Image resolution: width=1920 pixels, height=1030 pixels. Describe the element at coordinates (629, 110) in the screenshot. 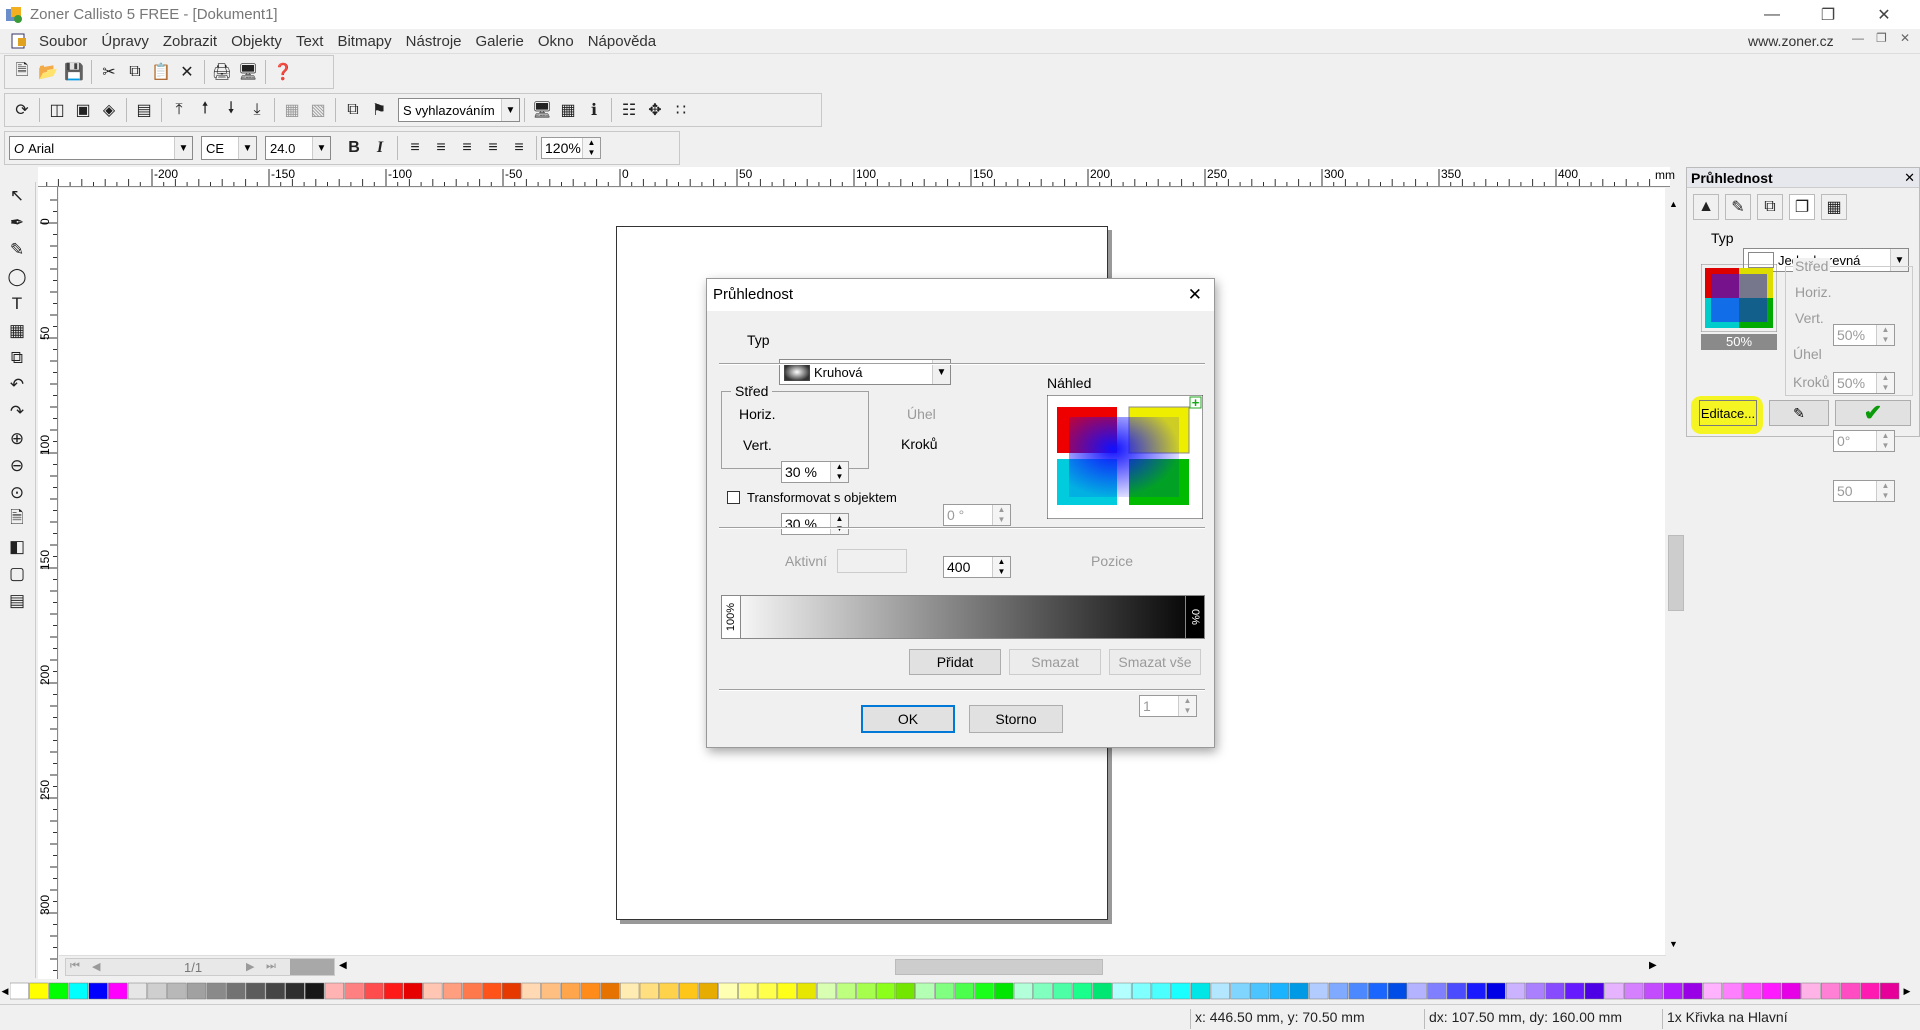

I see `grid-icon: ☷` at that location.